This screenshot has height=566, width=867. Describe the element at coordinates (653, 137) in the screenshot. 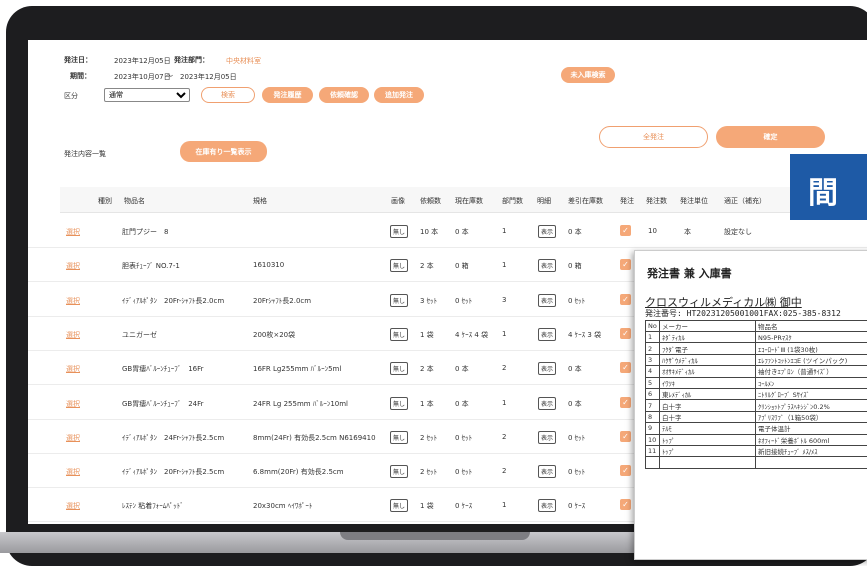

I see `order-all-button: 全発注` at that location.